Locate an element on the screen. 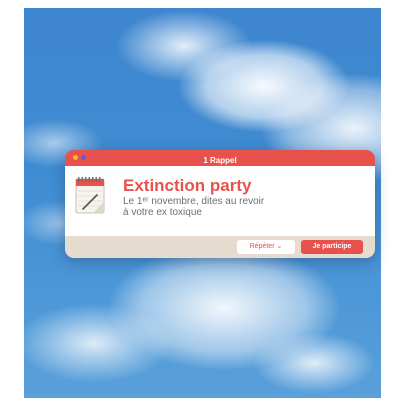 This screenshot has height=398, width=393. participate-button: Je participe is located at coordinates (332, 247).